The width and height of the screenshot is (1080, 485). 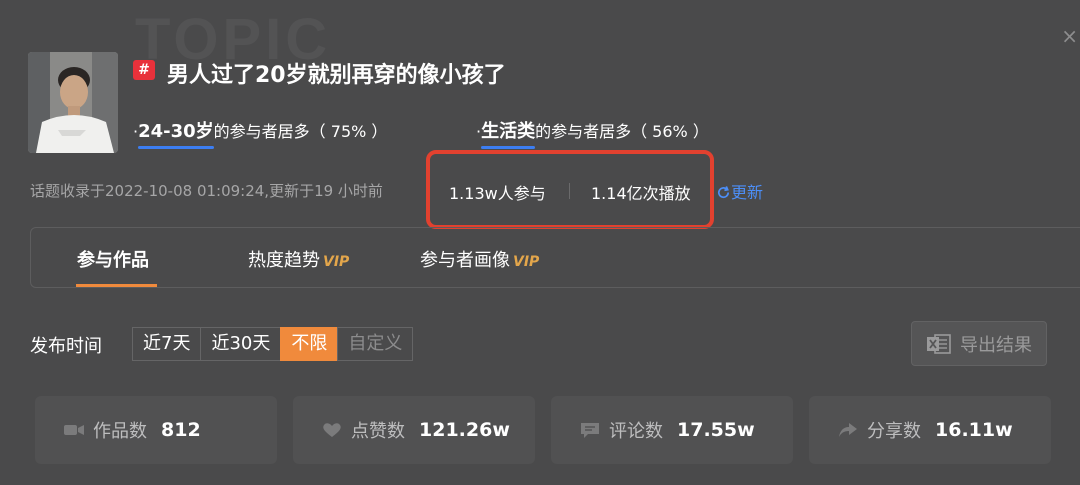 I want to click on age-stat-highlight: 24-30岁, so click(x=176, y=133).